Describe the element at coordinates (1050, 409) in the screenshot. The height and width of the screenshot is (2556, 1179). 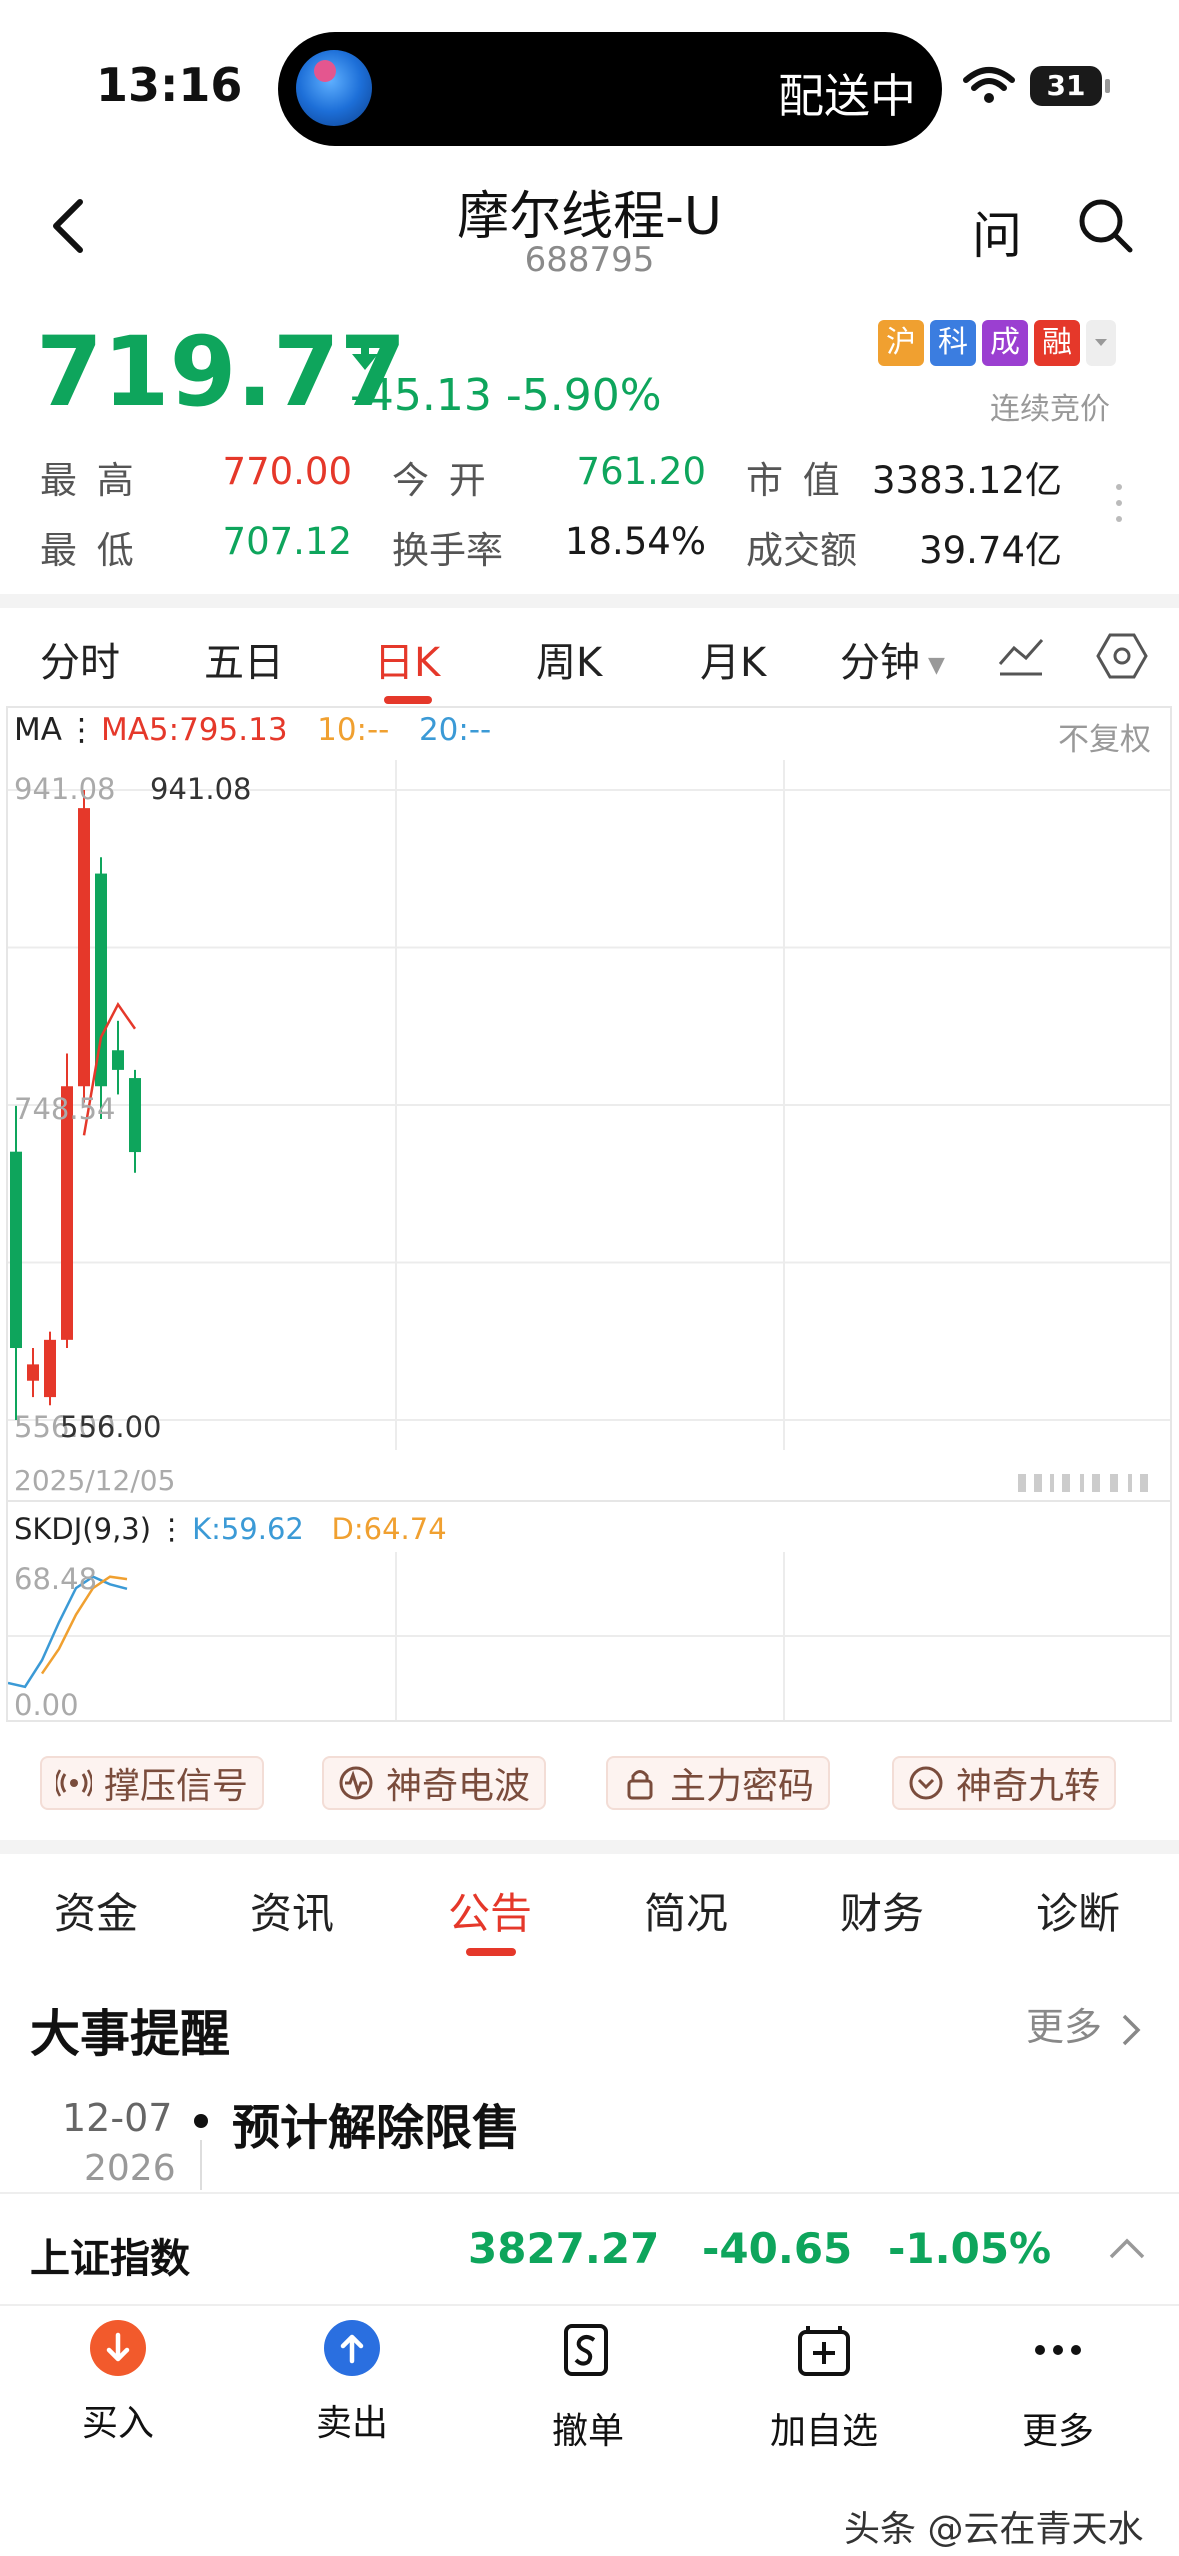
I see `trading-status: 连续竞价` at that location.